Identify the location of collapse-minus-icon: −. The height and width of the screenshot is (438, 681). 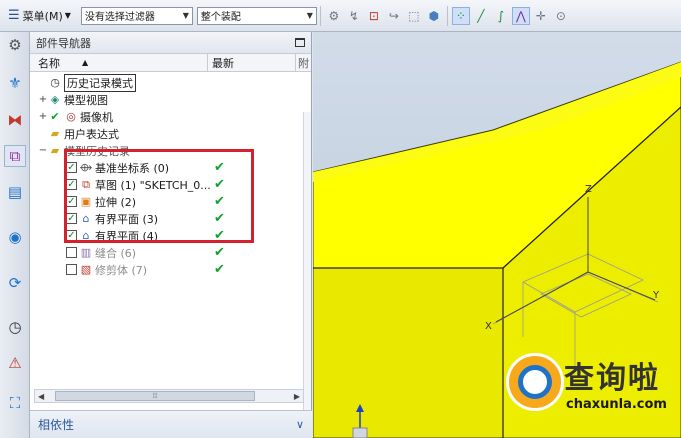
(43, 150).